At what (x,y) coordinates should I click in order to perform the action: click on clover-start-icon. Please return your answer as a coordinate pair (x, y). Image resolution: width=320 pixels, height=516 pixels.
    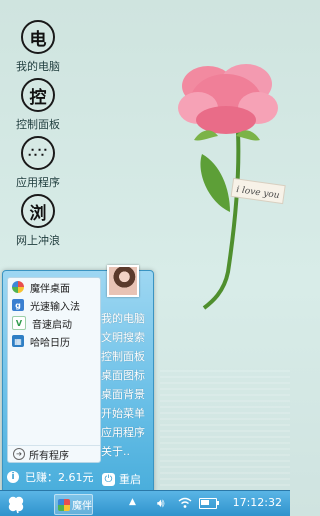
    Looking at the image, I should click on (16, 504).